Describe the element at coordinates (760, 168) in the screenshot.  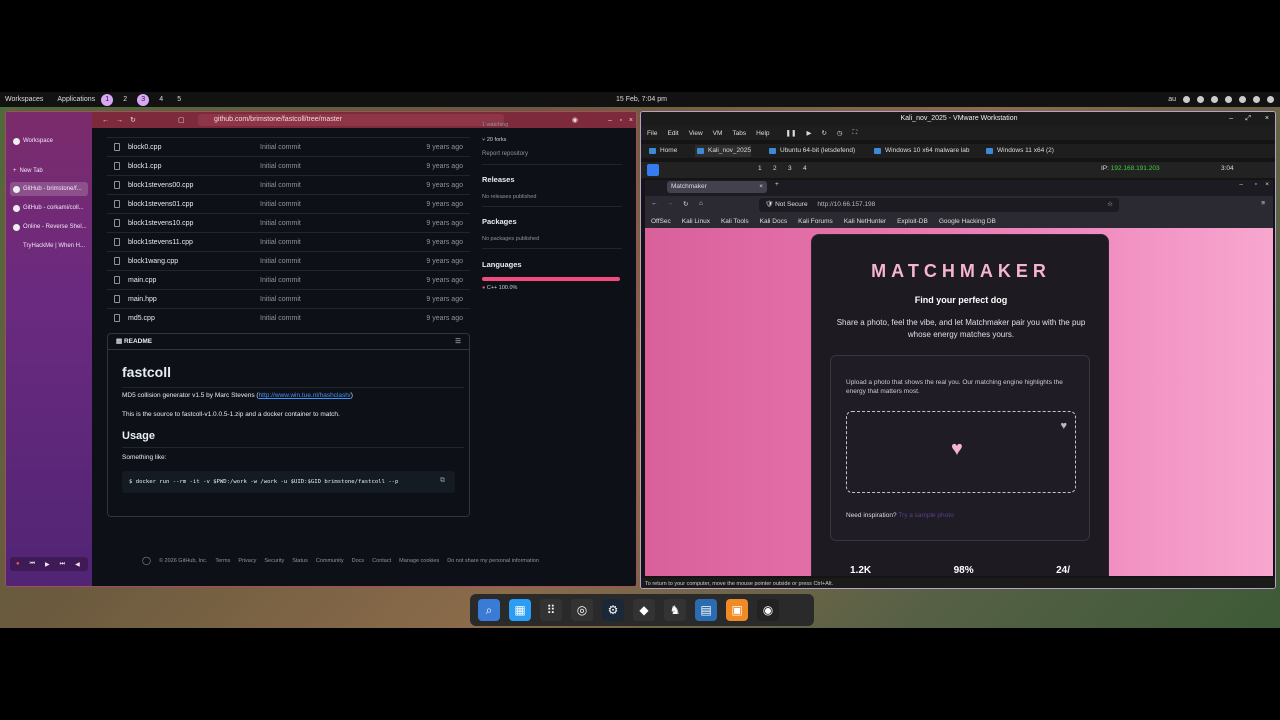
I see `kali-ws-1: 1` at that location.